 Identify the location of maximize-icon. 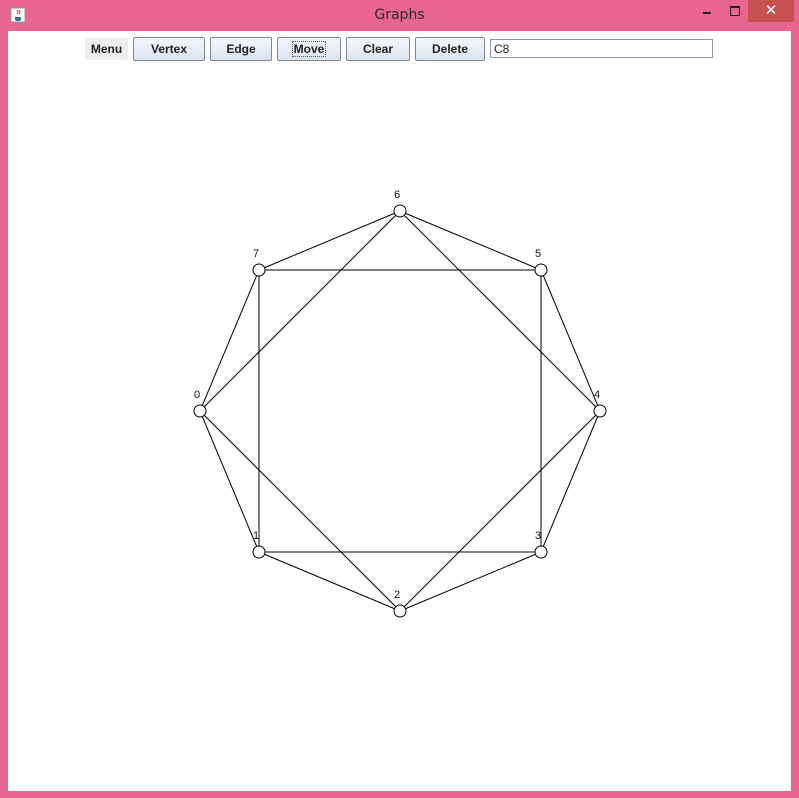
(735, 11).